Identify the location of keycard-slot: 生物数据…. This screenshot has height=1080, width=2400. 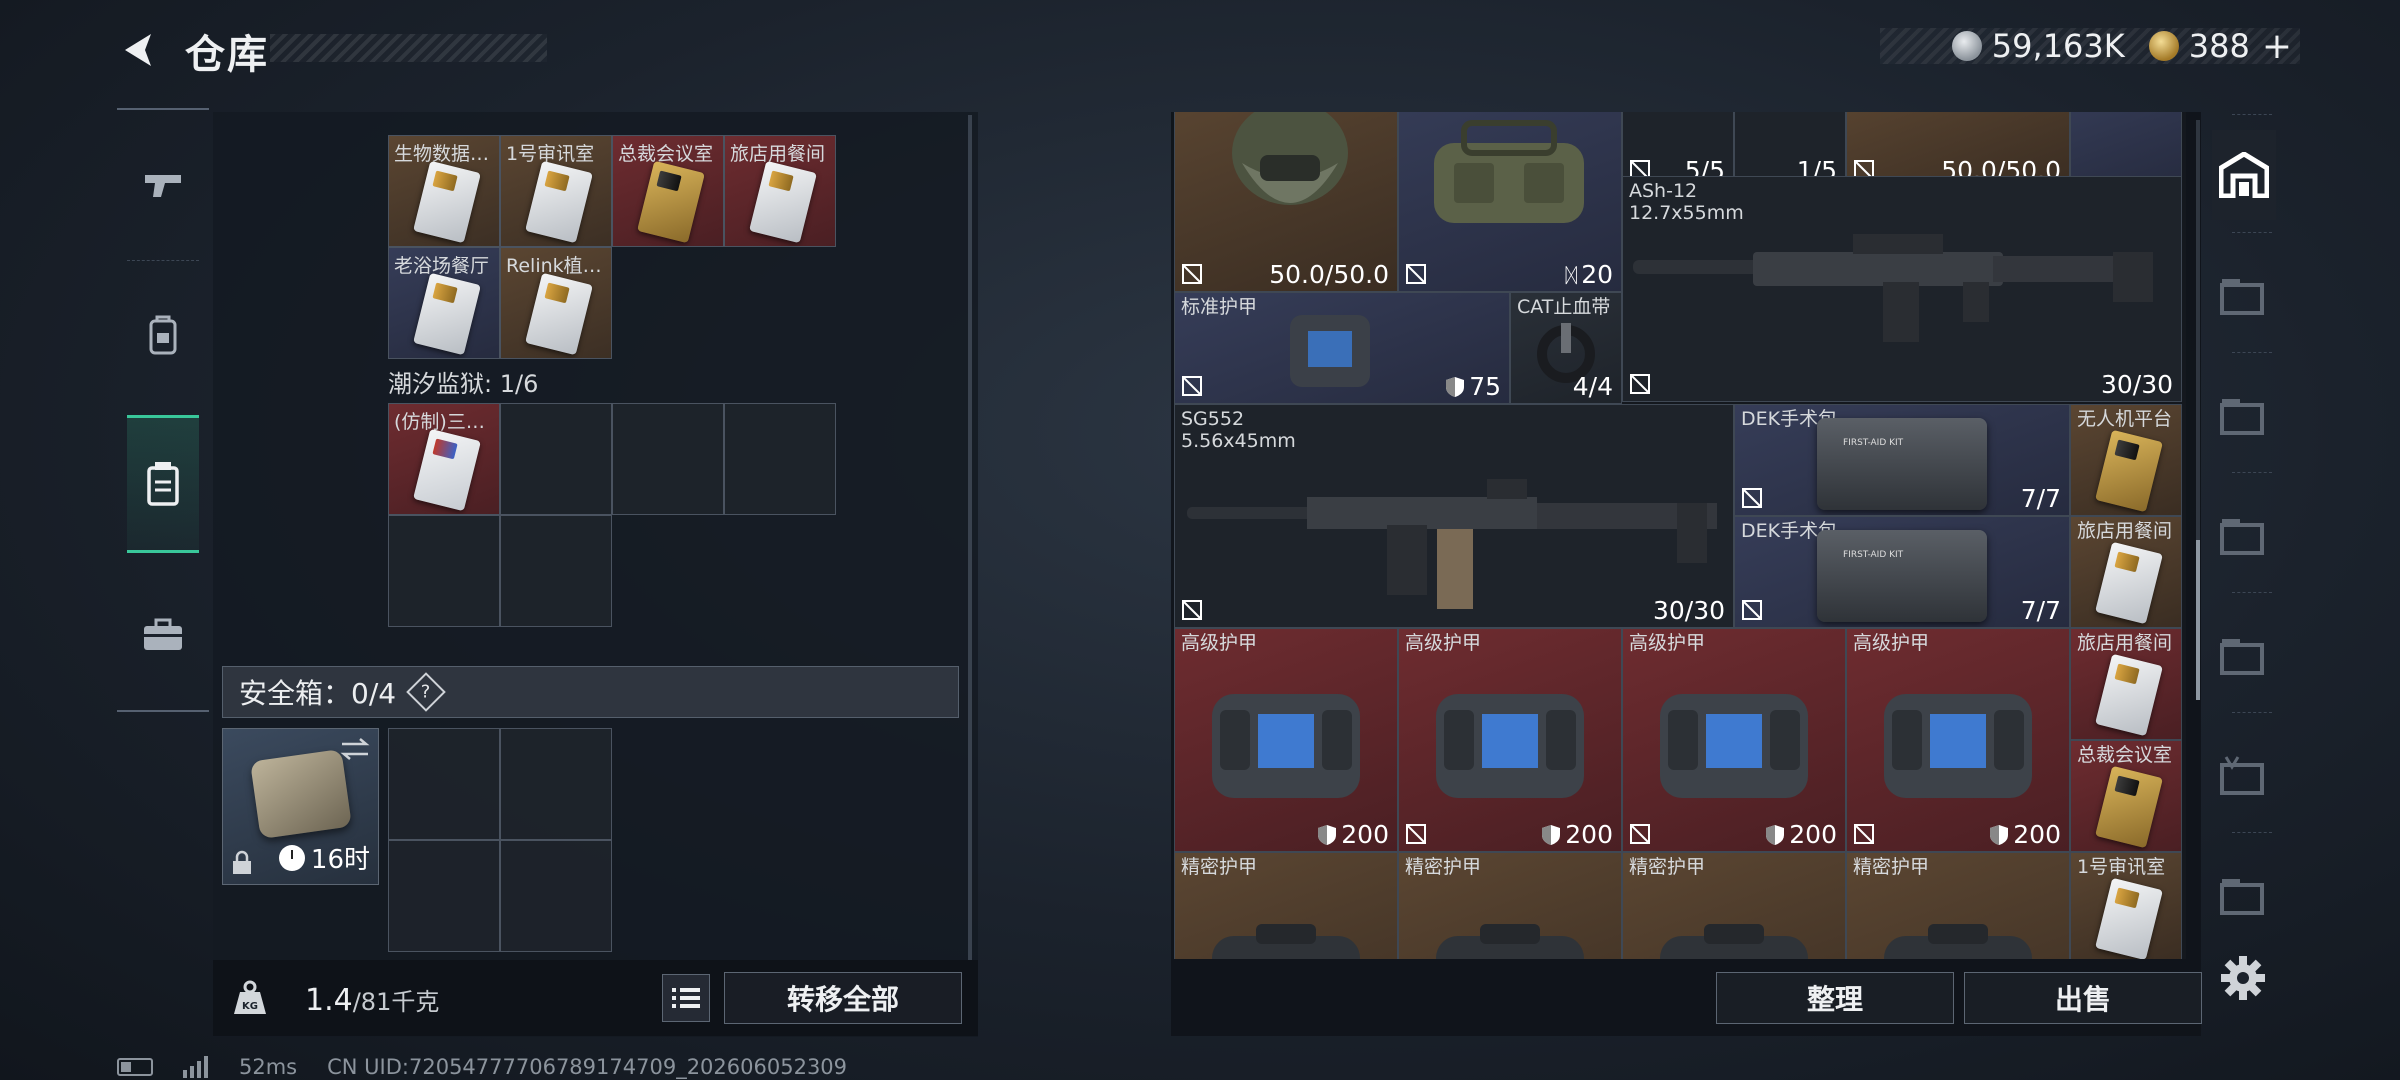
(444, 191).